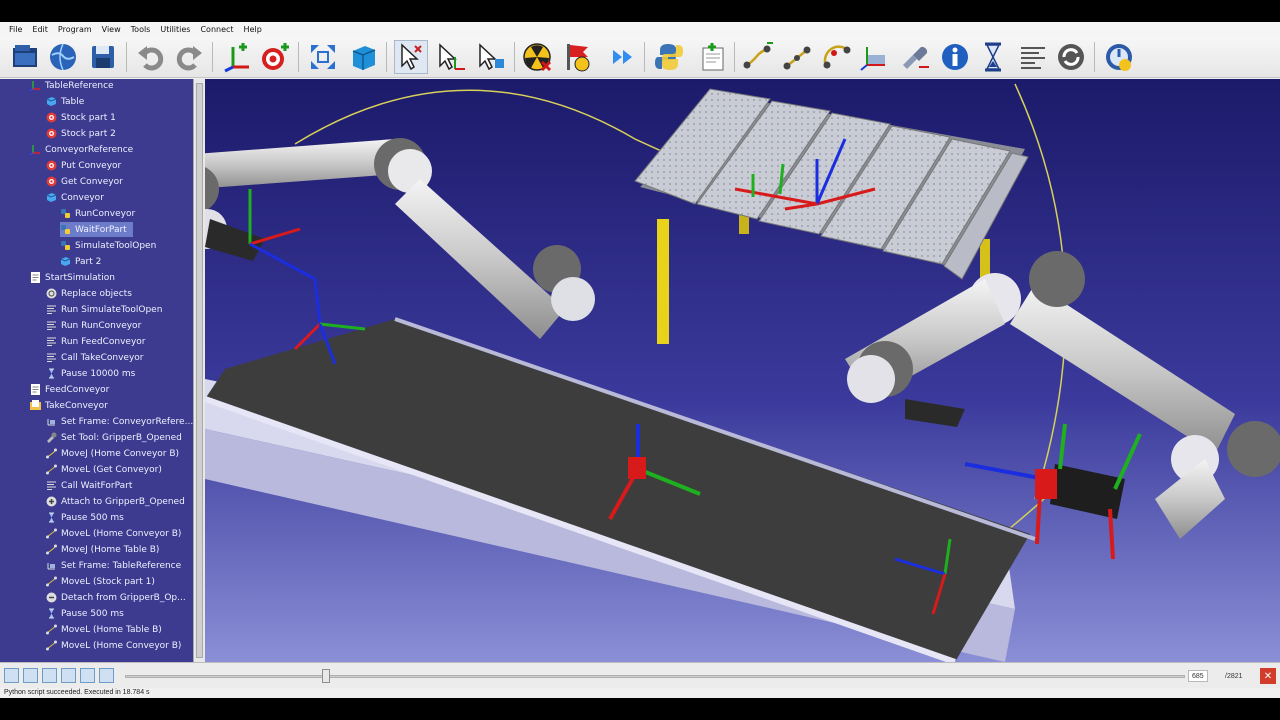 The height and width of the screenshot is (720, 1280). Describe the element at coordinates (104, 469) in the screenshot. I see `tree-item: MoveL (Get Conveyor)` at that location.